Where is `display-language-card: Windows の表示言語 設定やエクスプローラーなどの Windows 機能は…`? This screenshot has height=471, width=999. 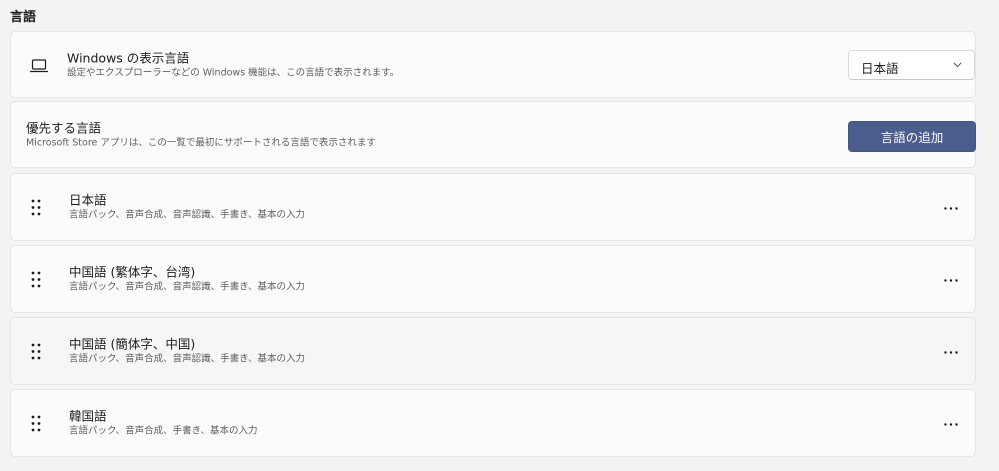
display-language-card: Windows の表示言語 設定やエクスプローラーなどの Windows 機能は… is located at coordinates (493, 64).